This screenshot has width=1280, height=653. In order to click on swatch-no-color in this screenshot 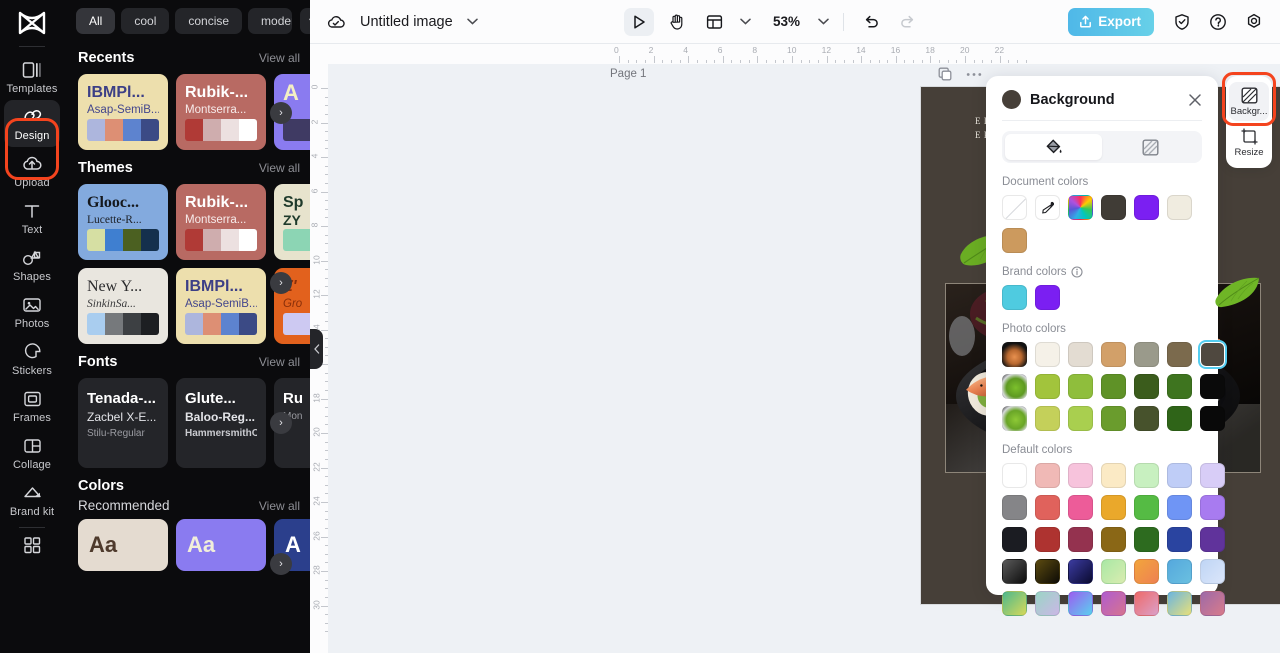, I will do `click(1014, 207)`.